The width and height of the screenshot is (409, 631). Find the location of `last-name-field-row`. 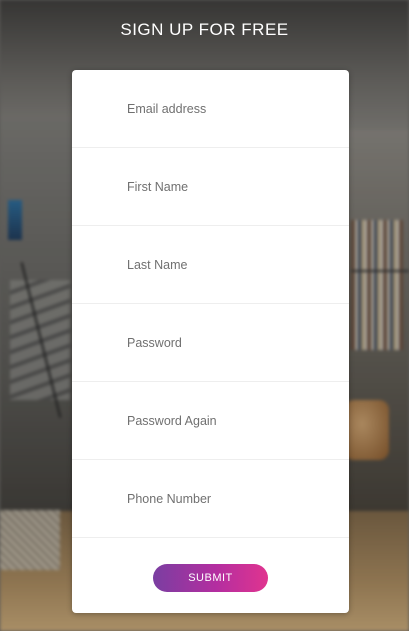

last-name-field-row is located at coordinates (210, 265).